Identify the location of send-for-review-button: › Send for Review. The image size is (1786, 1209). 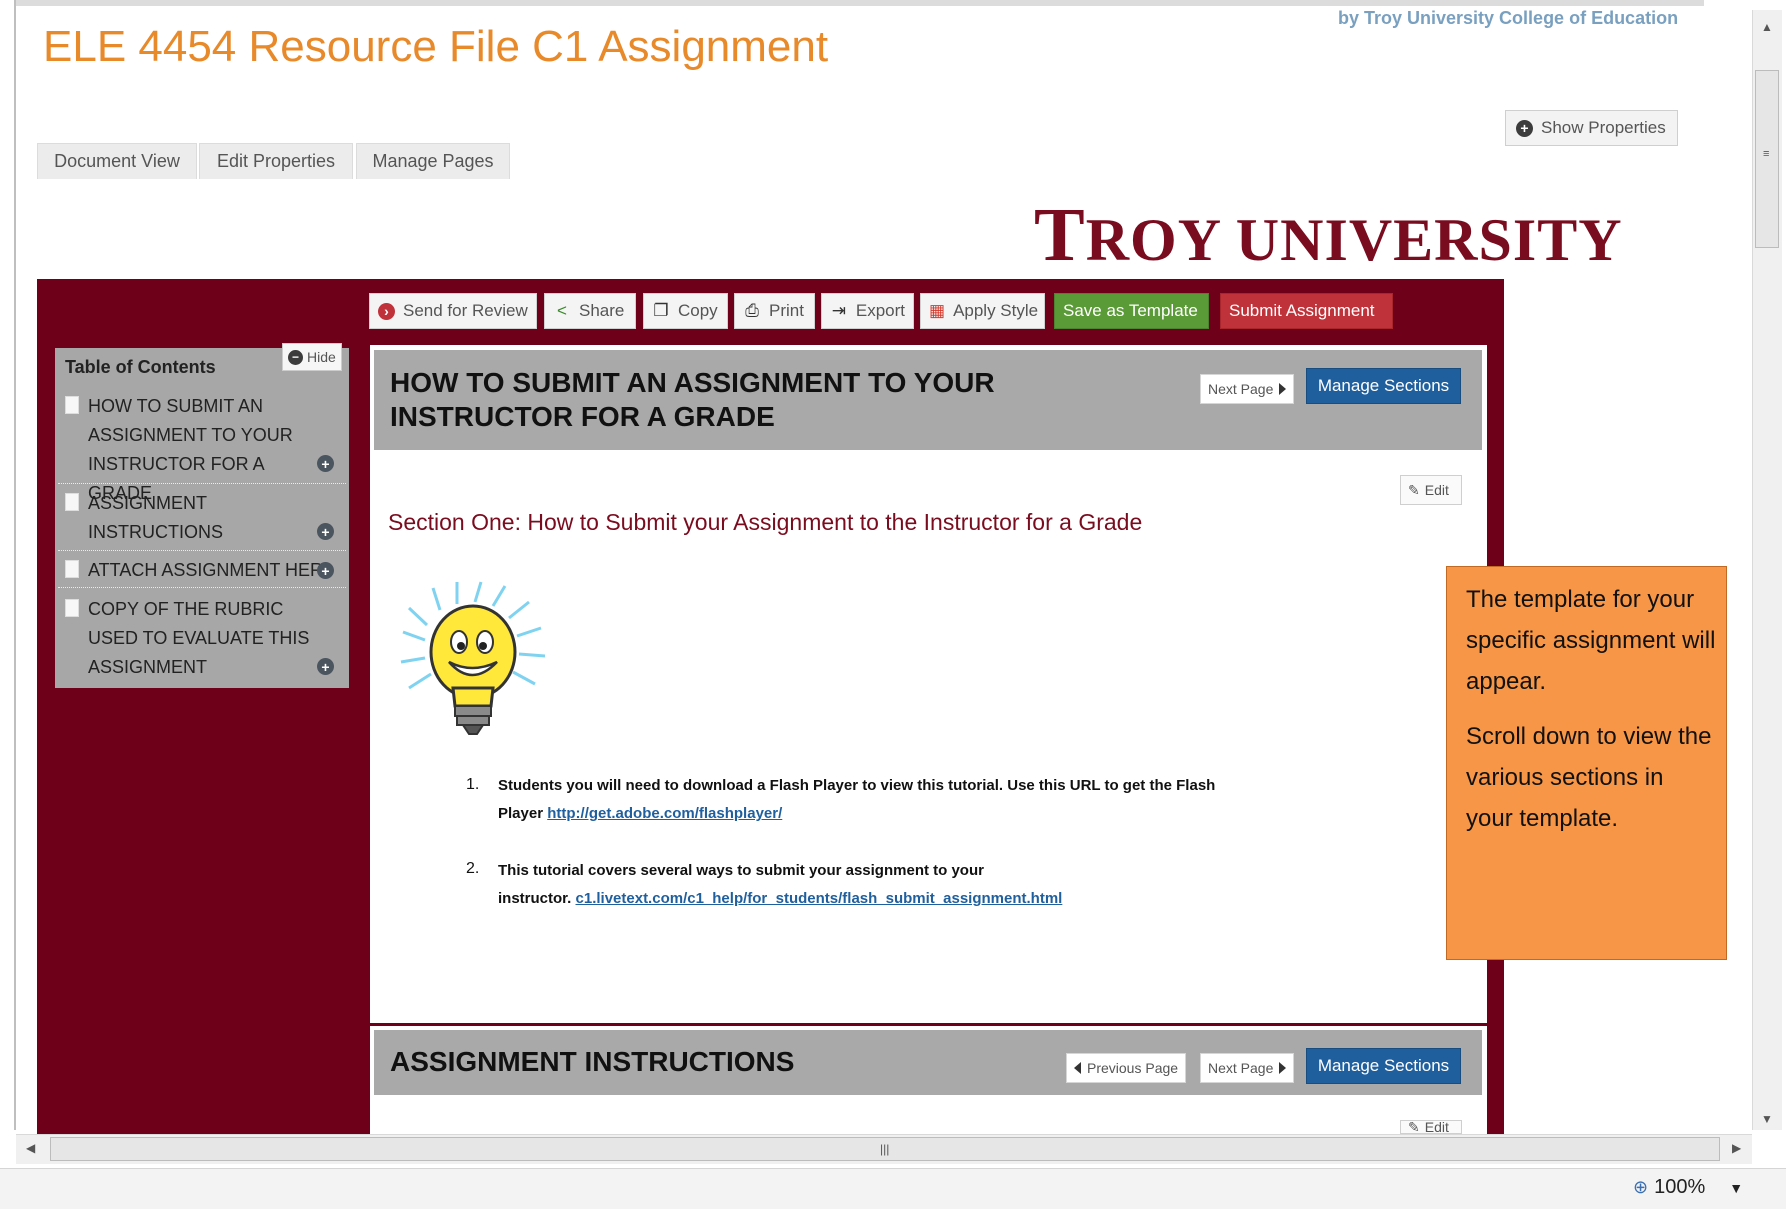
(453, 311).